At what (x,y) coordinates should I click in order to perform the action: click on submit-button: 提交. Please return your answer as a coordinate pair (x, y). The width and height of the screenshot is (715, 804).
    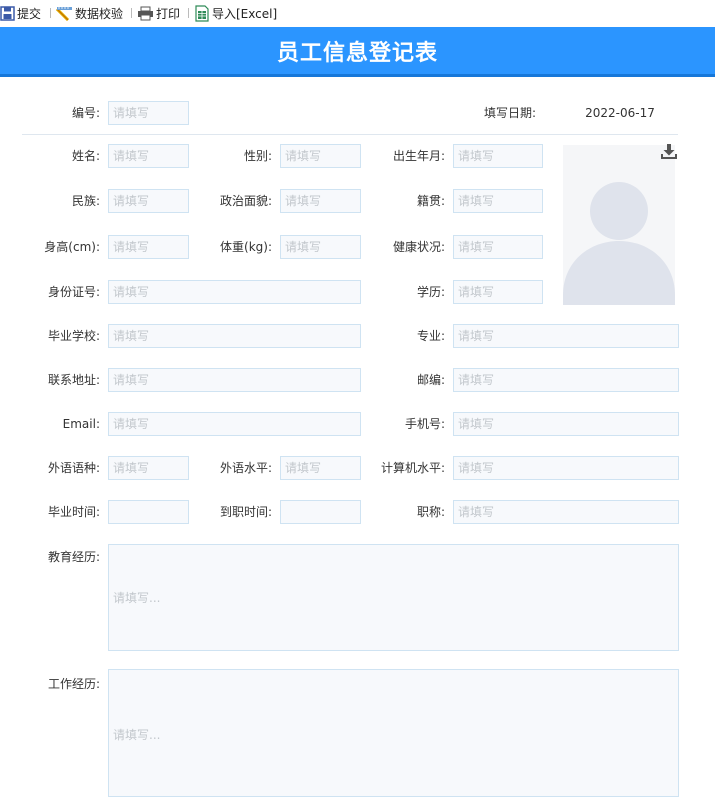
    Looking at the image, I should click on (20, 13).